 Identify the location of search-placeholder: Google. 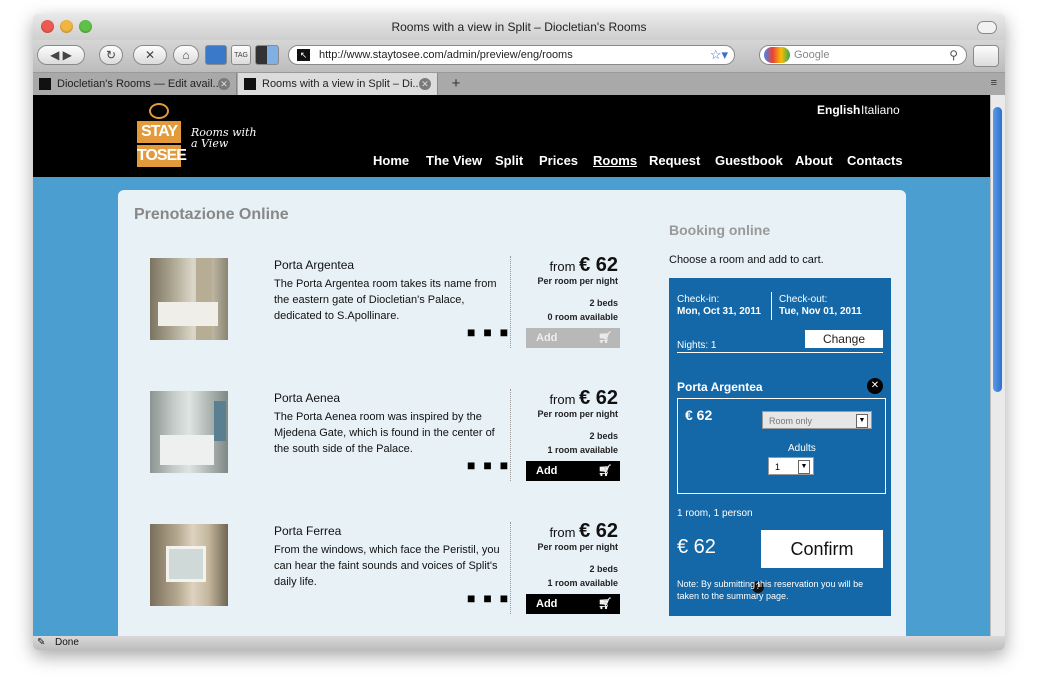
(812, 55).